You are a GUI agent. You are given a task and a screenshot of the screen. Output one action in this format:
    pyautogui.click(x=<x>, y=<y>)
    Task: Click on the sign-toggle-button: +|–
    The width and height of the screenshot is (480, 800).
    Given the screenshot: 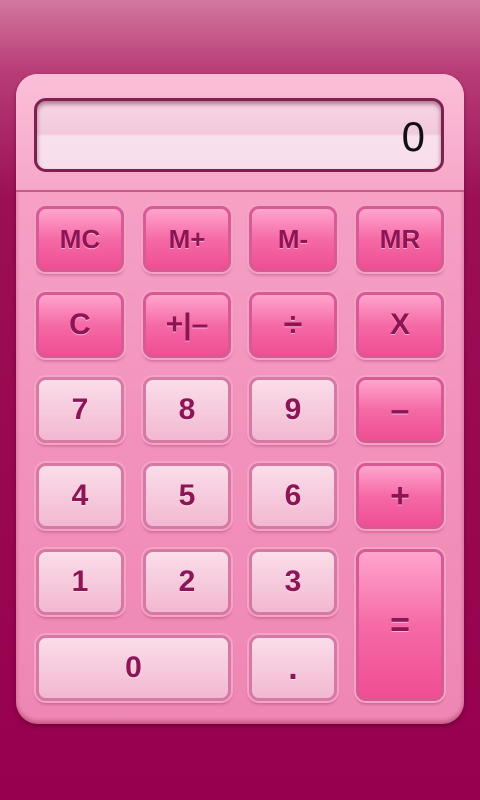 What is the action you would take?
    pyautogui.click(x=187, y=325)
    